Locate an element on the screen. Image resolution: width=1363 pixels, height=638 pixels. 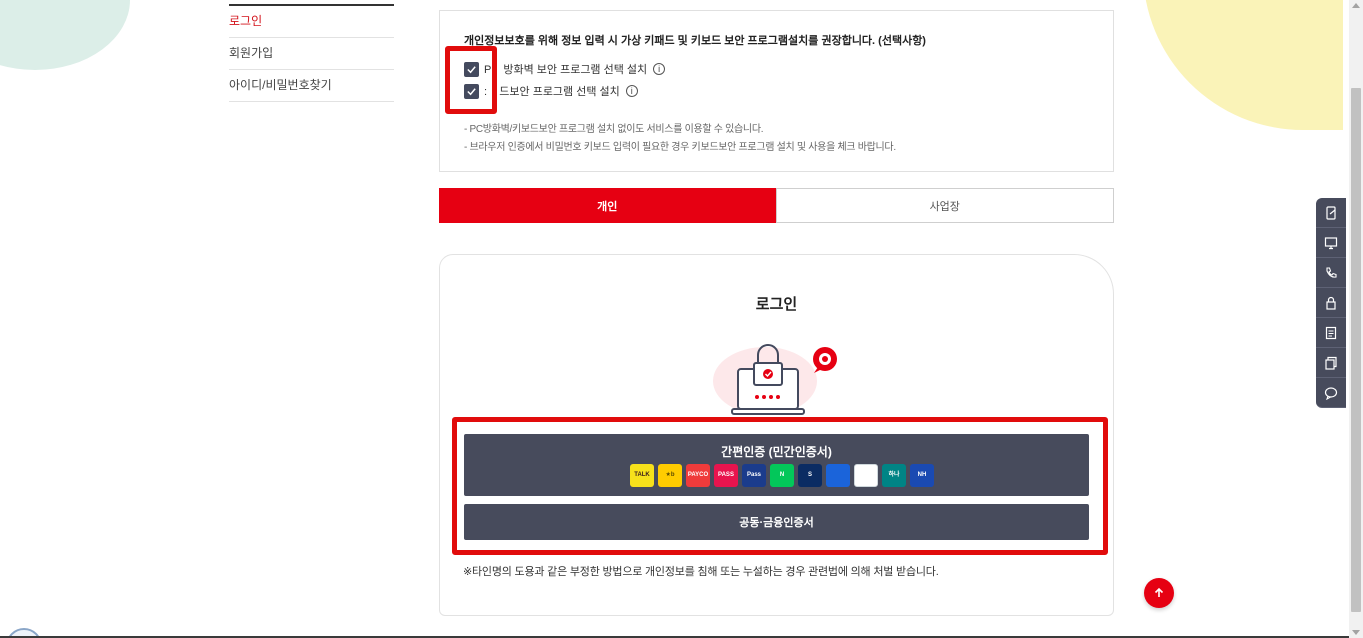
nh-icon: NH is located at coordinates (922, 475).